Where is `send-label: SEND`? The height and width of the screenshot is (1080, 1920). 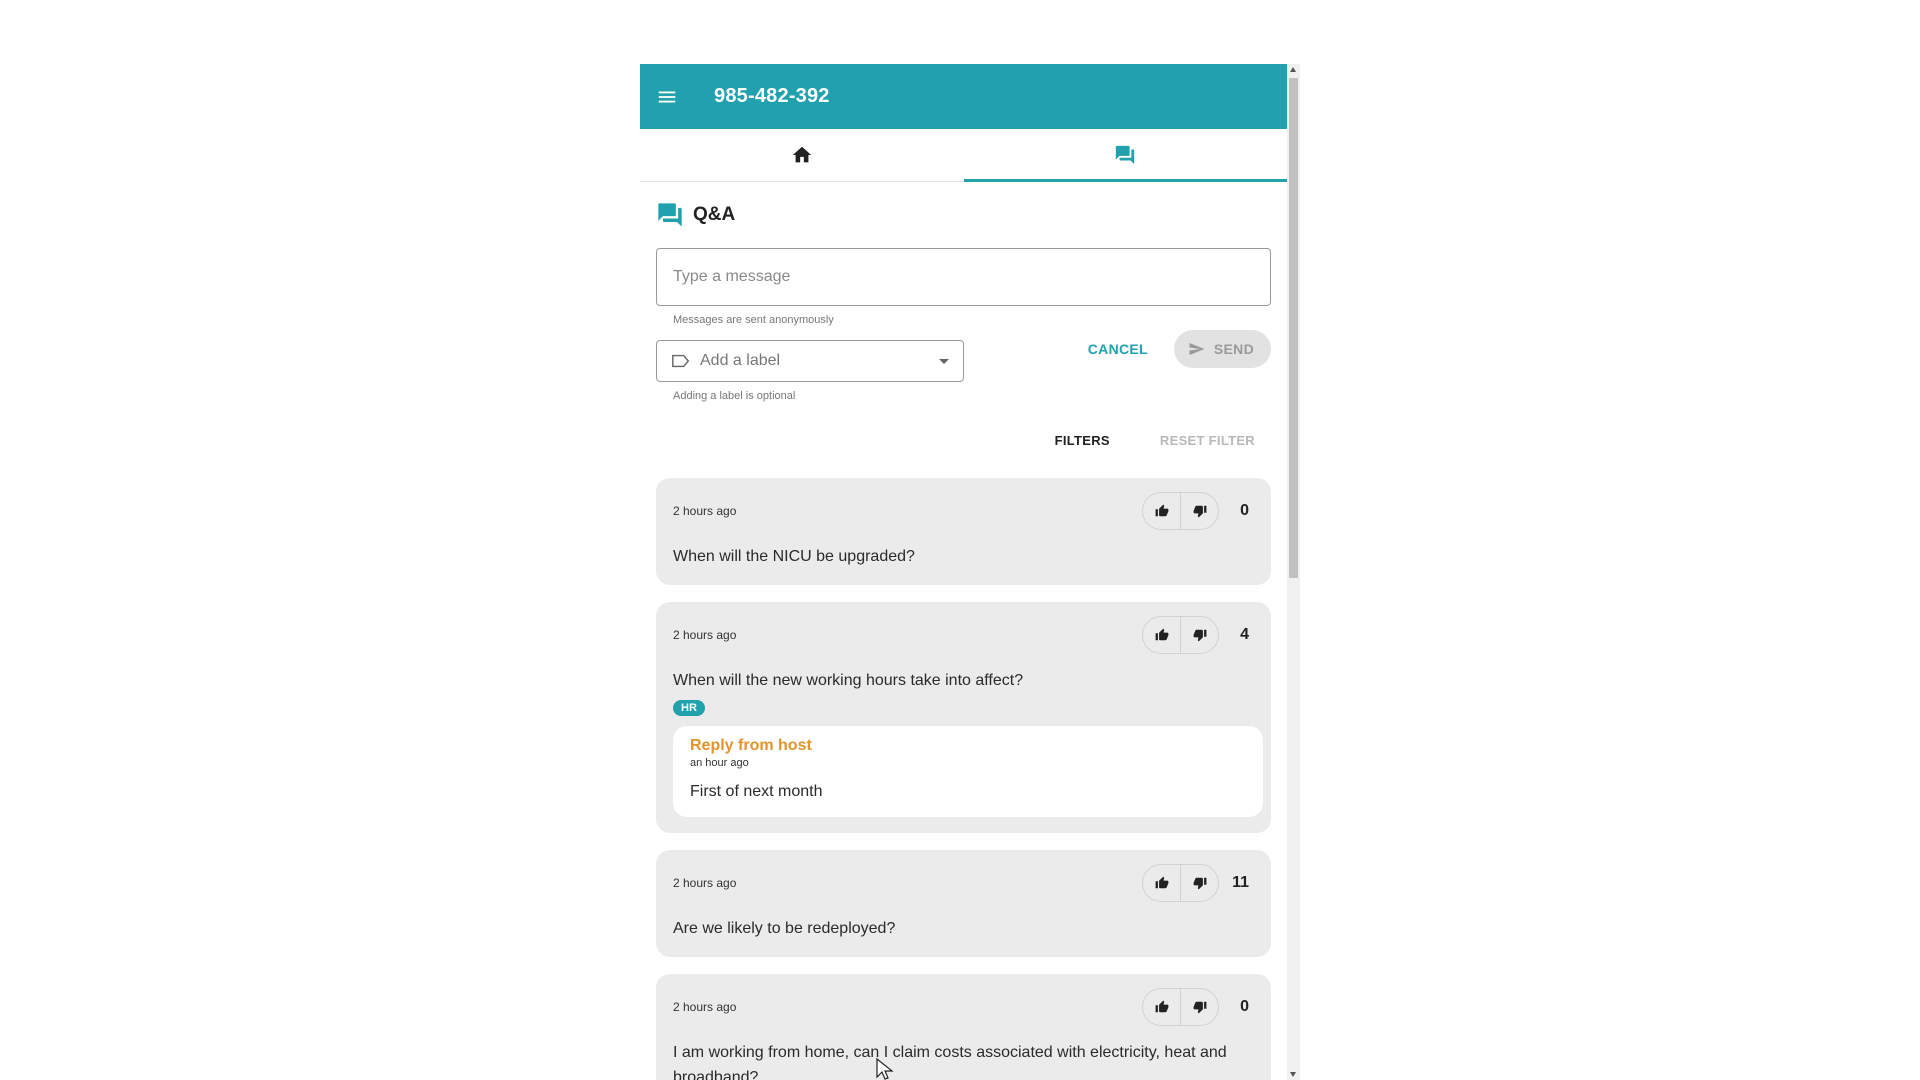 send-label: SEND is located at coordinates (1233, 349).